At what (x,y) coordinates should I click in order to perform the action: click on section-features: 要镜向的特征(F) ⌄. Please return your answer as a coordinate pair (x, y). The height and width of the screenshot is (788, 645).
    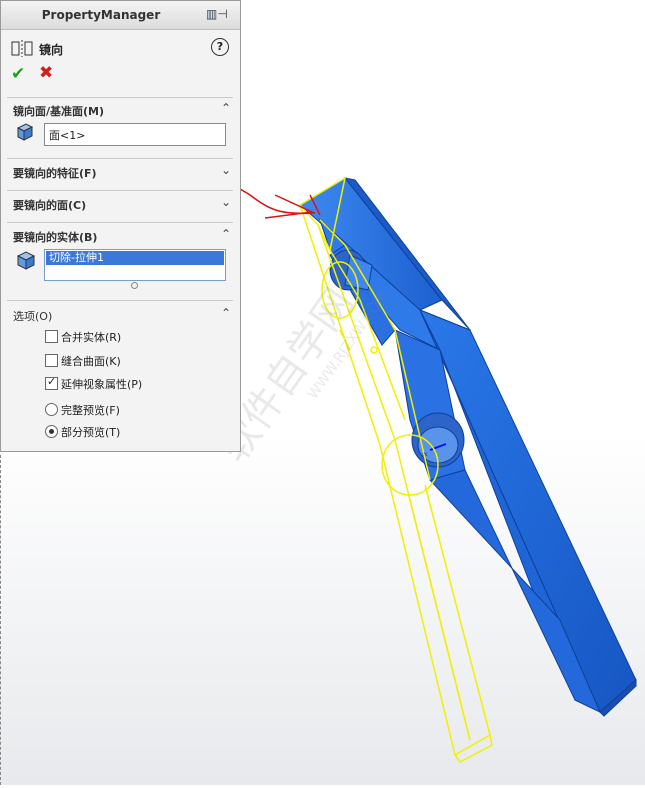
    Looking at the image, I should click on (120, 169).